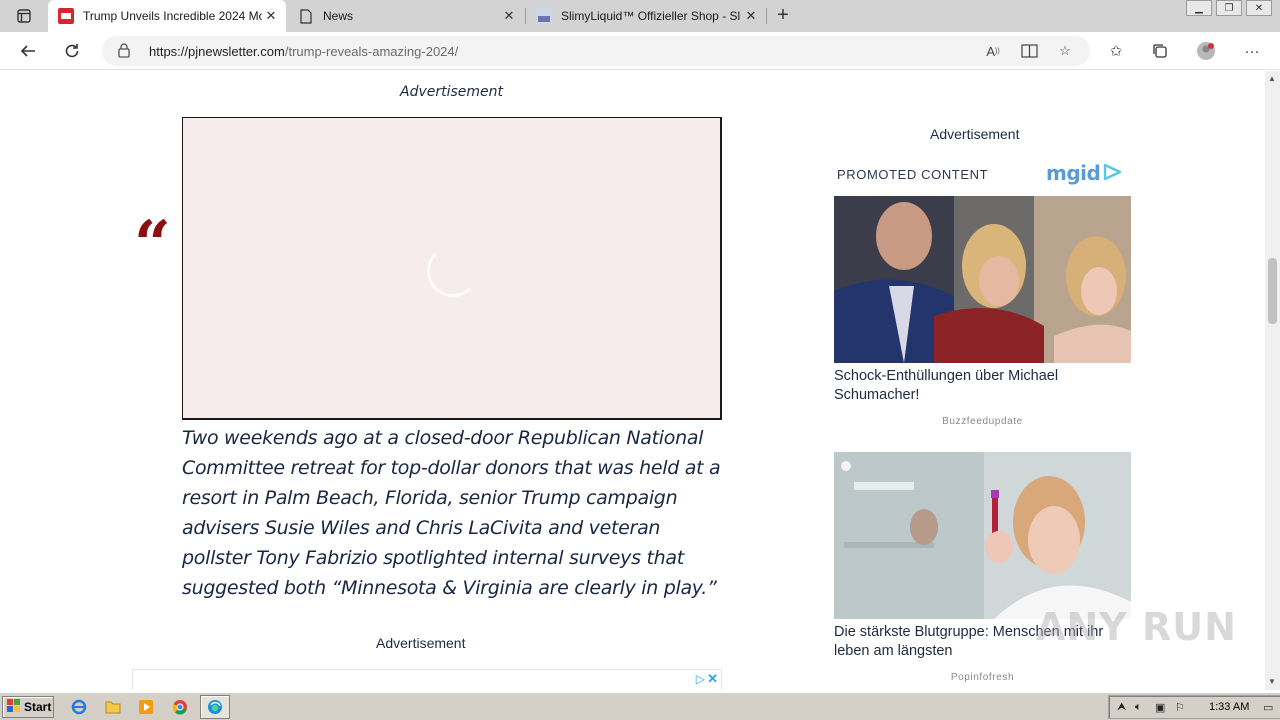 This screenshot has height=720, width=1280. Describe the element at coordinates (640, 706) in the screenshot. I see `taskbar: Start ⮝ 🔈︎ ▣ ⚐ 1:33 AM ▭` at that location.